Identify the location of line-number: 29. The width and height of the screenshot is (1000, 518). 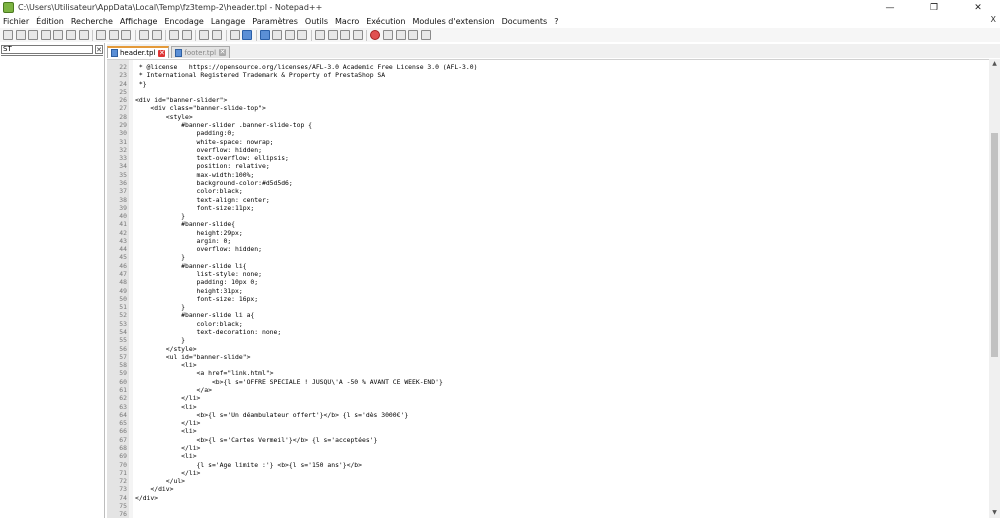
(123, 124).